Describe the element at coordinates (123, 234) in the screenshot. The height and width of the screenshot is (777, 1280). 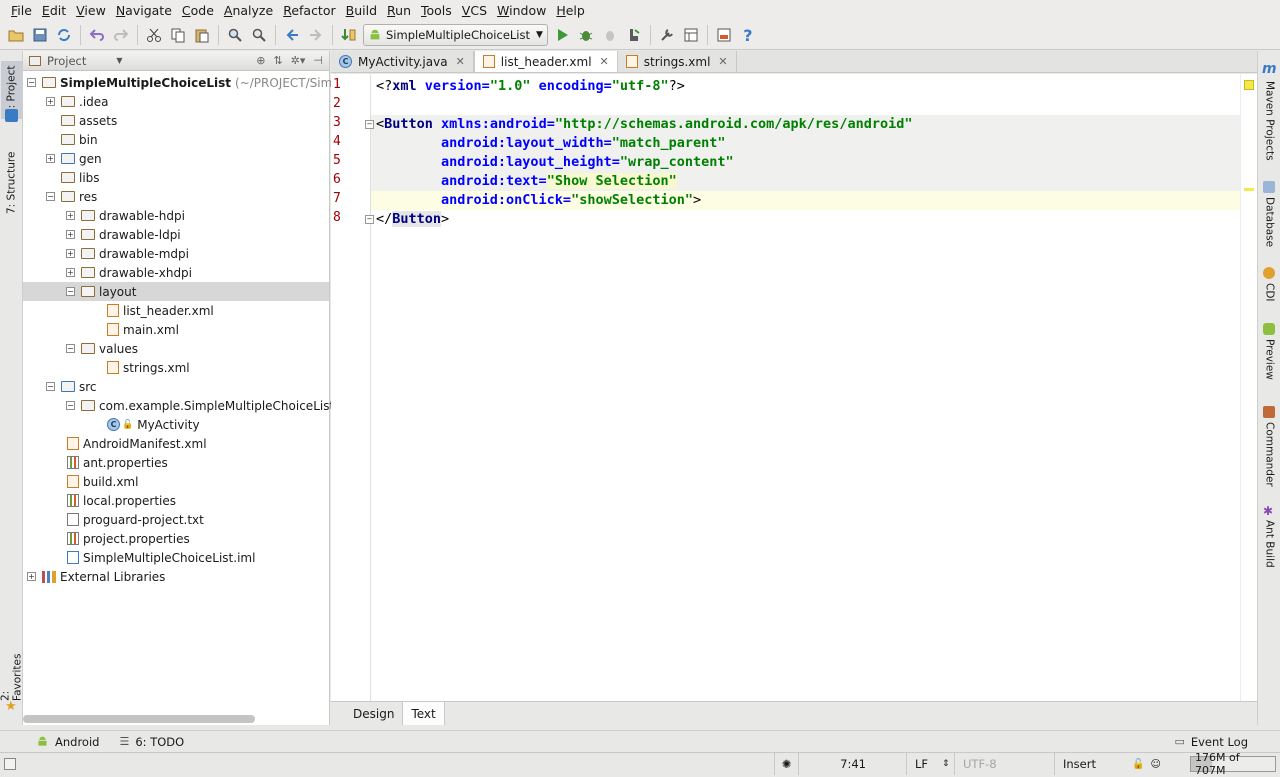
I see `tree-item-drawable-ldpi: + drawable-ldpi` at that location.